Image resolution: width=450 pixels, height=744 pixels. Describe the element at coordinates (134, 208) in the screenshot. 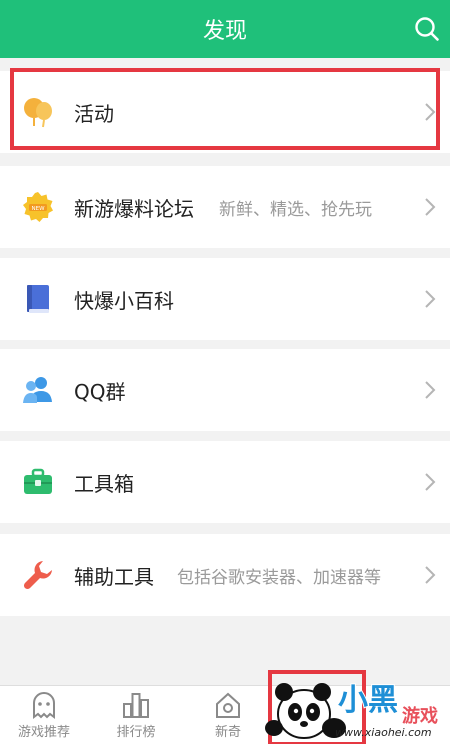

I see `menu-item-label: 新游爆料论坛` at that location.